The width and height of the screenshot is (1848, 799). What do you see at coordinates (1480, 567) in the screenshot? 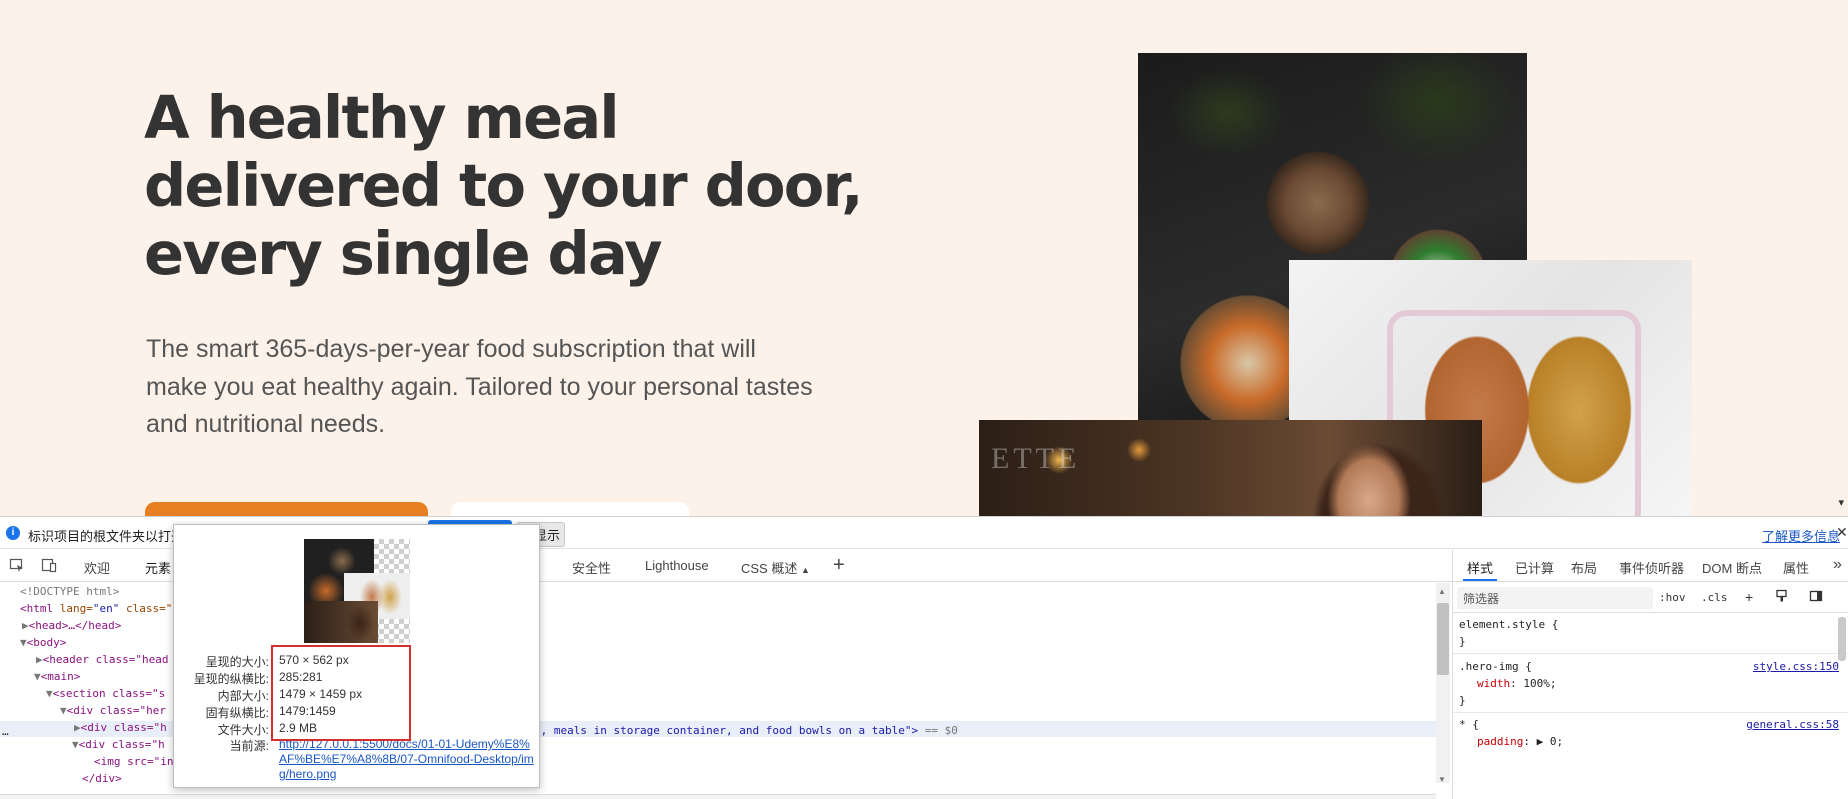
I see `tab-styles: 样式` at bounding box center [1480, 567].